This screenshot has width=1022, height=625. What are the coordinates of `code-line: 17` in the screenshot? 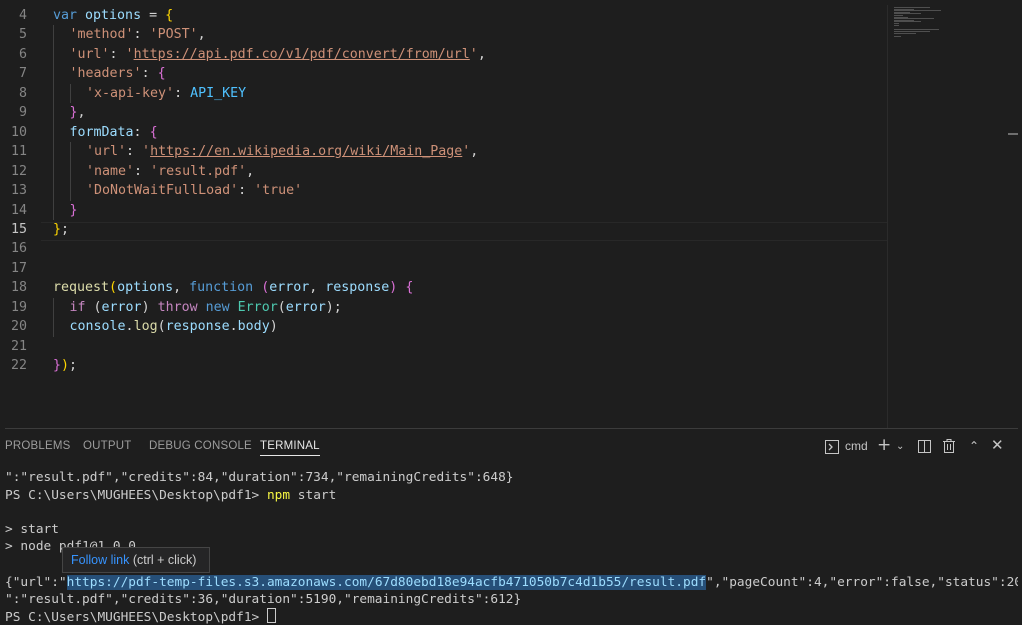 It's located at (445, 268).